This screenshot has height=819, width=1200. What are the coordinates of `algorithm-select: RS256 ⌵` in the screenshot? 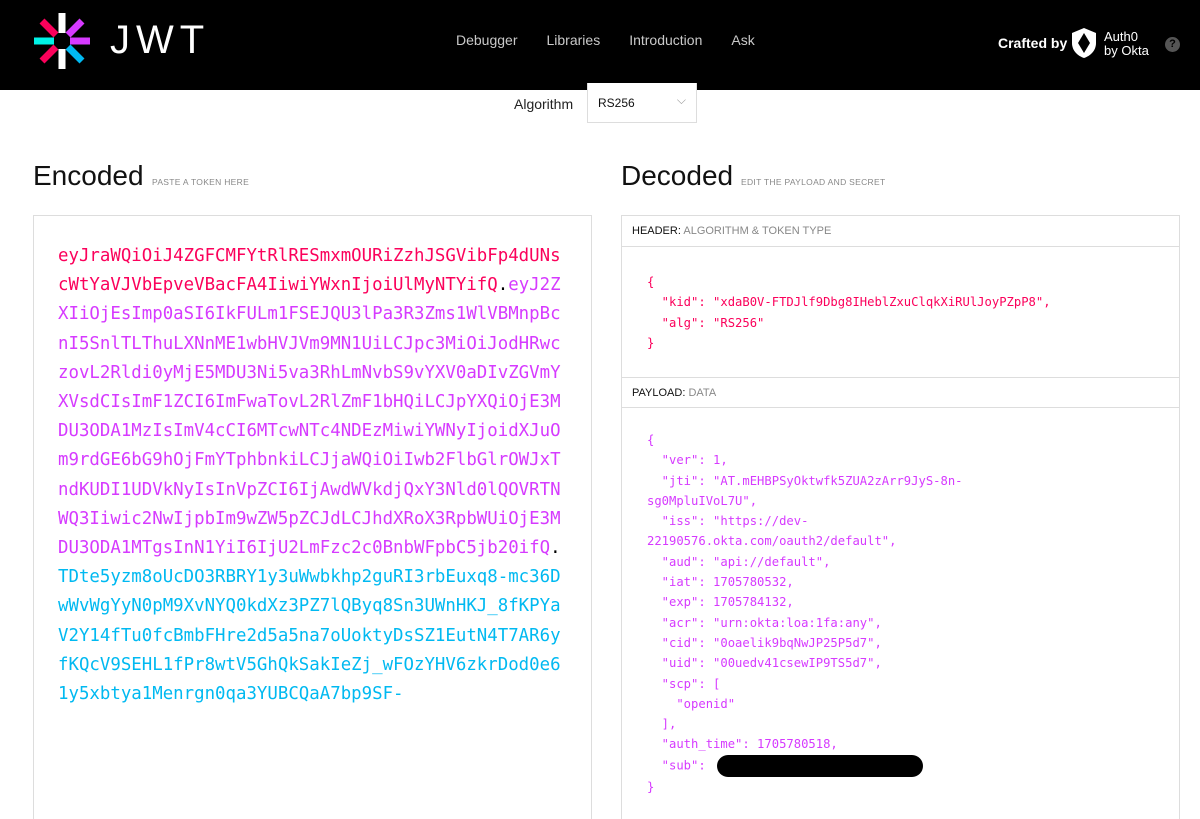 It's located at (642, 103).